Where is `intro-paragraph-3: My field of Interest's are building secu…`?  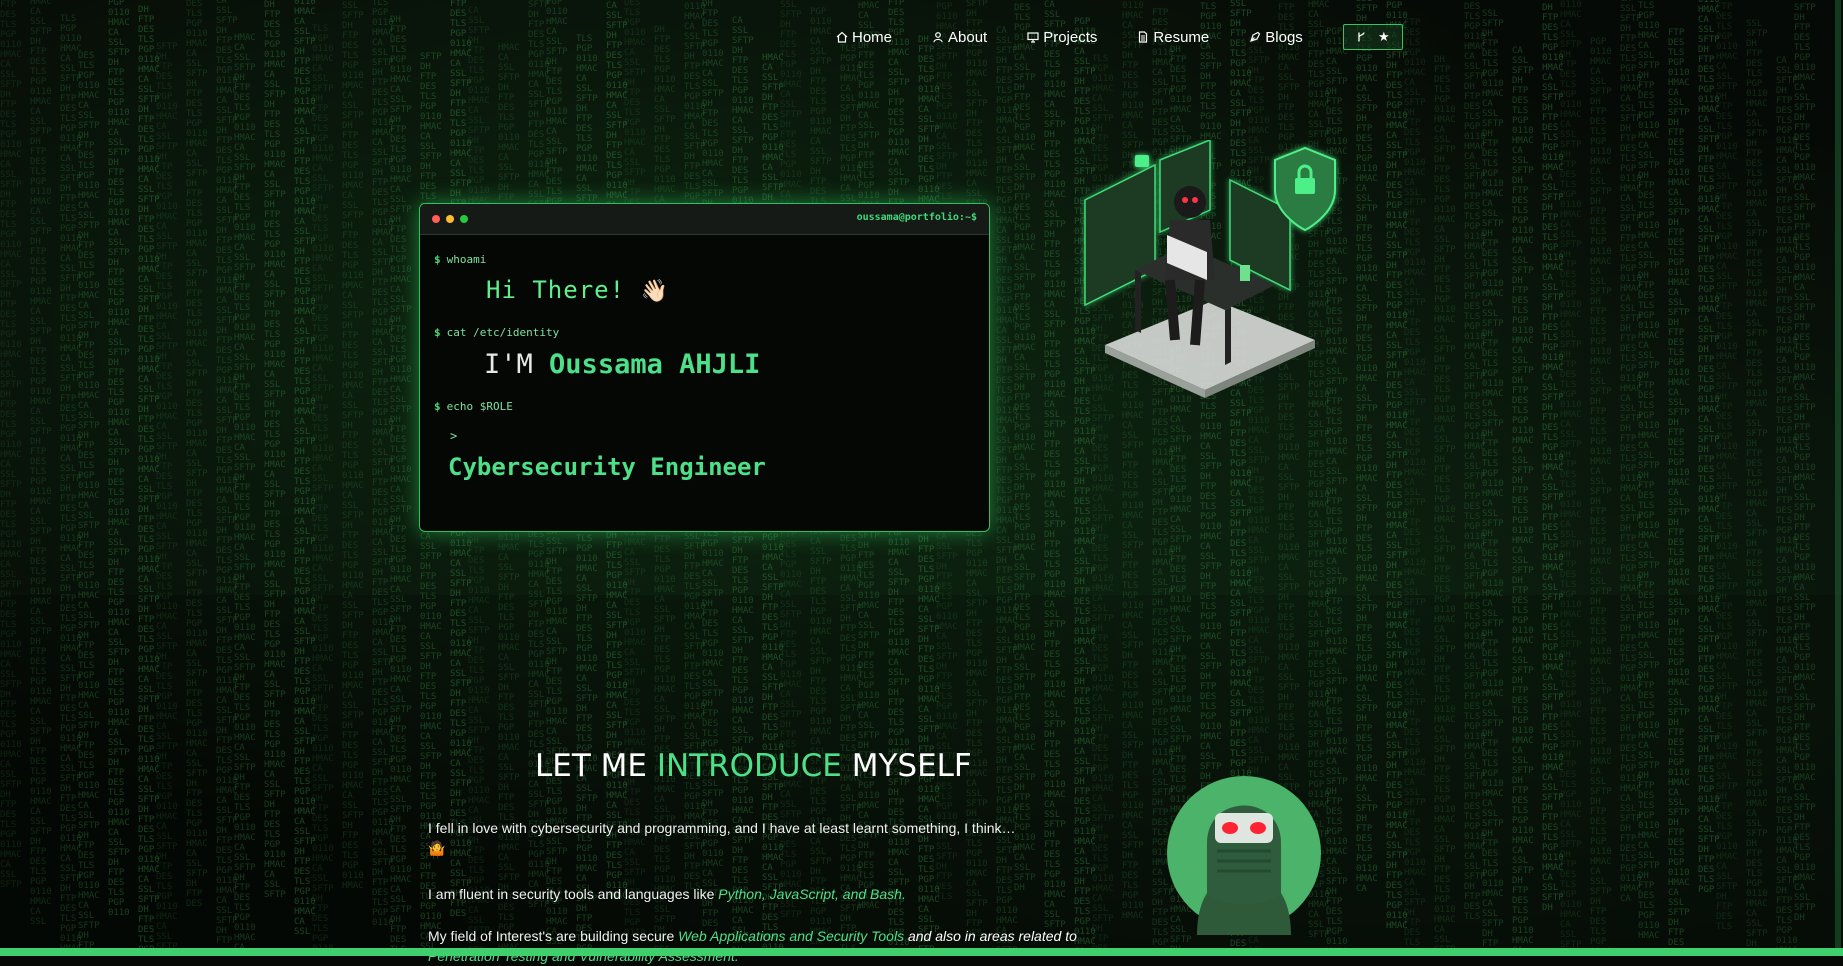
intro-paragraph-3: My field of Interest's are building secu… is located at coordinates (753, 946).